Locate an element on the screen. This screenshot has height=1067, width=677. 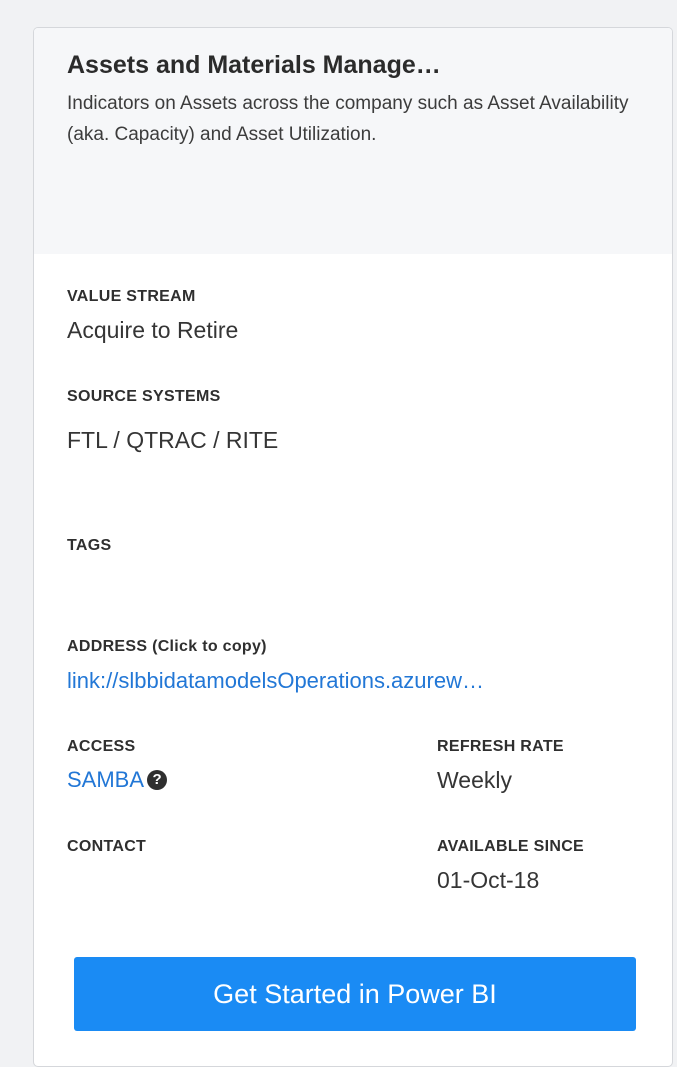
access-link: SAMBA is located at coordinates (105, 780).